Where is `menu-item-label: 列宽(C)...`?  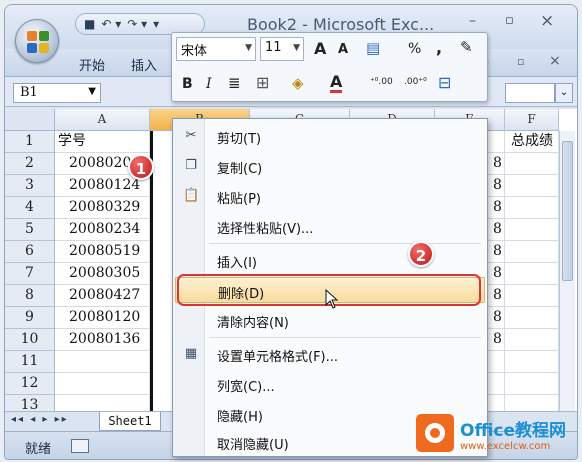 menu-item-label: 列宽(C)... is located at coordinates (246, 387).